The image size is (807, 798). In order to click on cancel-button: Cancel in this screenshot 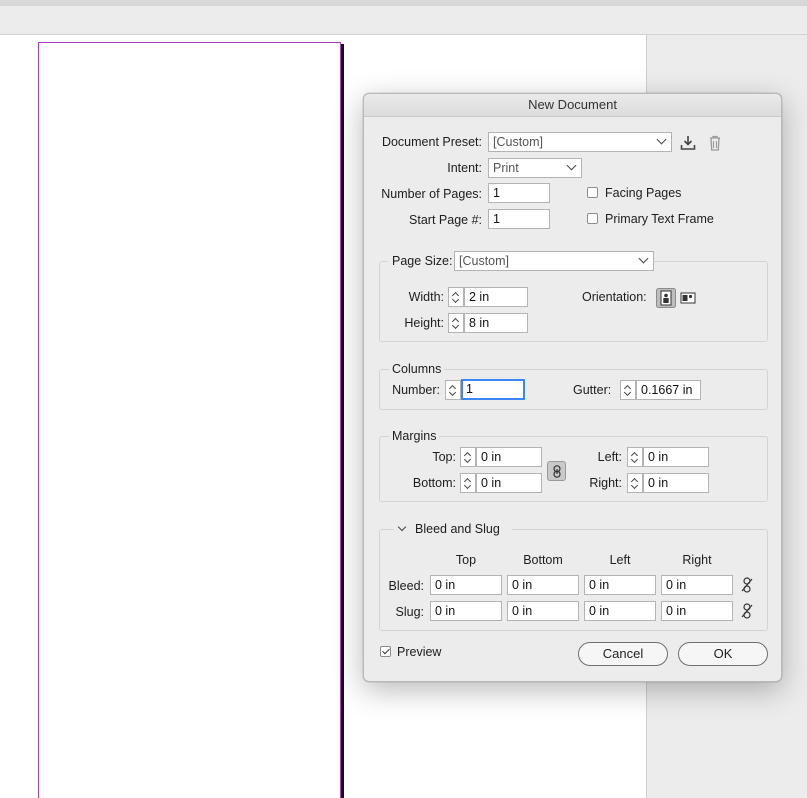, I will do `click(623, 654)`.